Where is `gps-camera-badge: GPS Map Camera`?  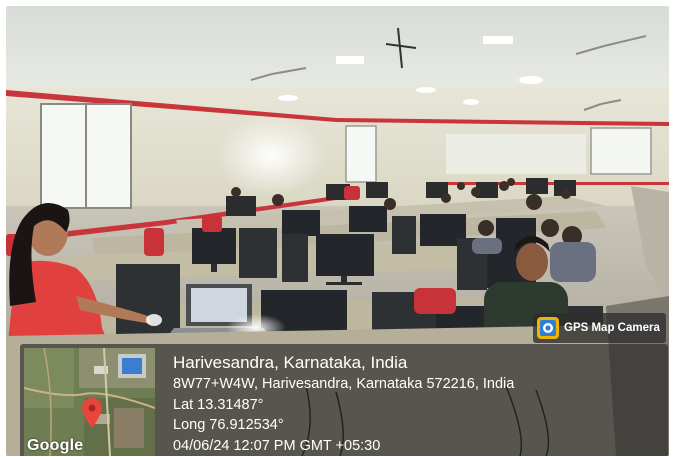 gps-camera-badge: GPS Map Camera is located at coordinates (599, 328).